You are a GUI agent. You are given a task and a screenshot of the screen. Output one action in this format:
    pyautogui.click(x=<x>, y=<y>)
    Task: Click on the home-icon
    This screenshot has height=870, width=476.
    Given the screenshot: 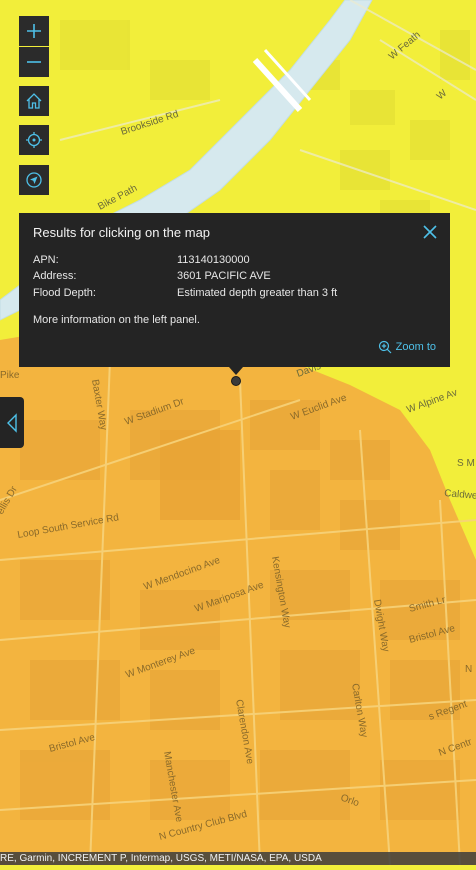 What is the action you would take?
    pyautogui.click(x=34, y=101)
    